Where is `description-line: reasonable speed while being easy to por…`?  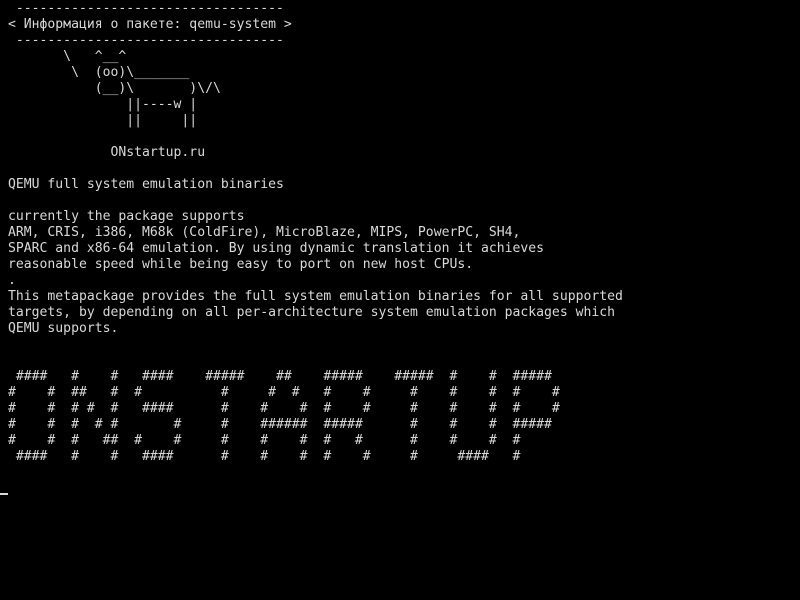
description-line: reasonable speed while being easy to por… is located at coordinates (241, 264).